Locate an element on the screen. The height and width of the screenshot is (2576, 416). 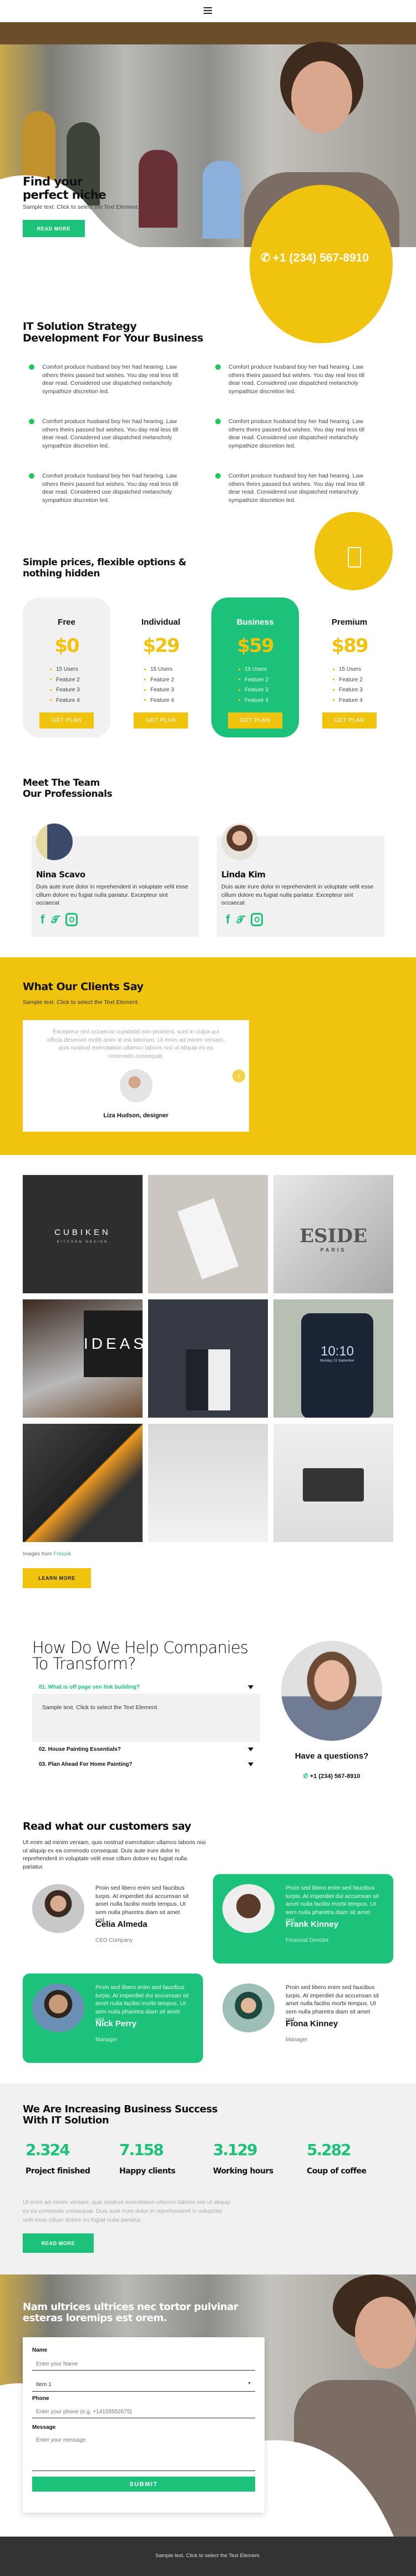
hero-read-more-button: READ MORE is located at coordinates (54, 228).